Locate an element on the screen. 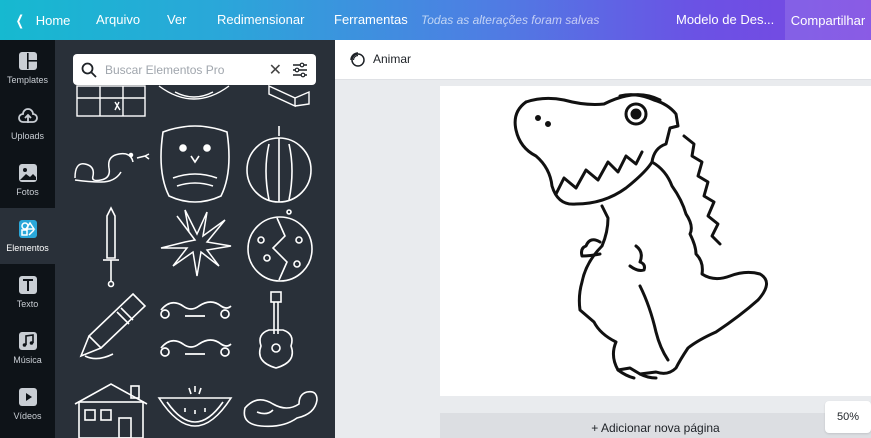 Image resolution: width=871 pixels, height=438 pixels. element-ornament-flourishes is located at coordinates (195, 329).